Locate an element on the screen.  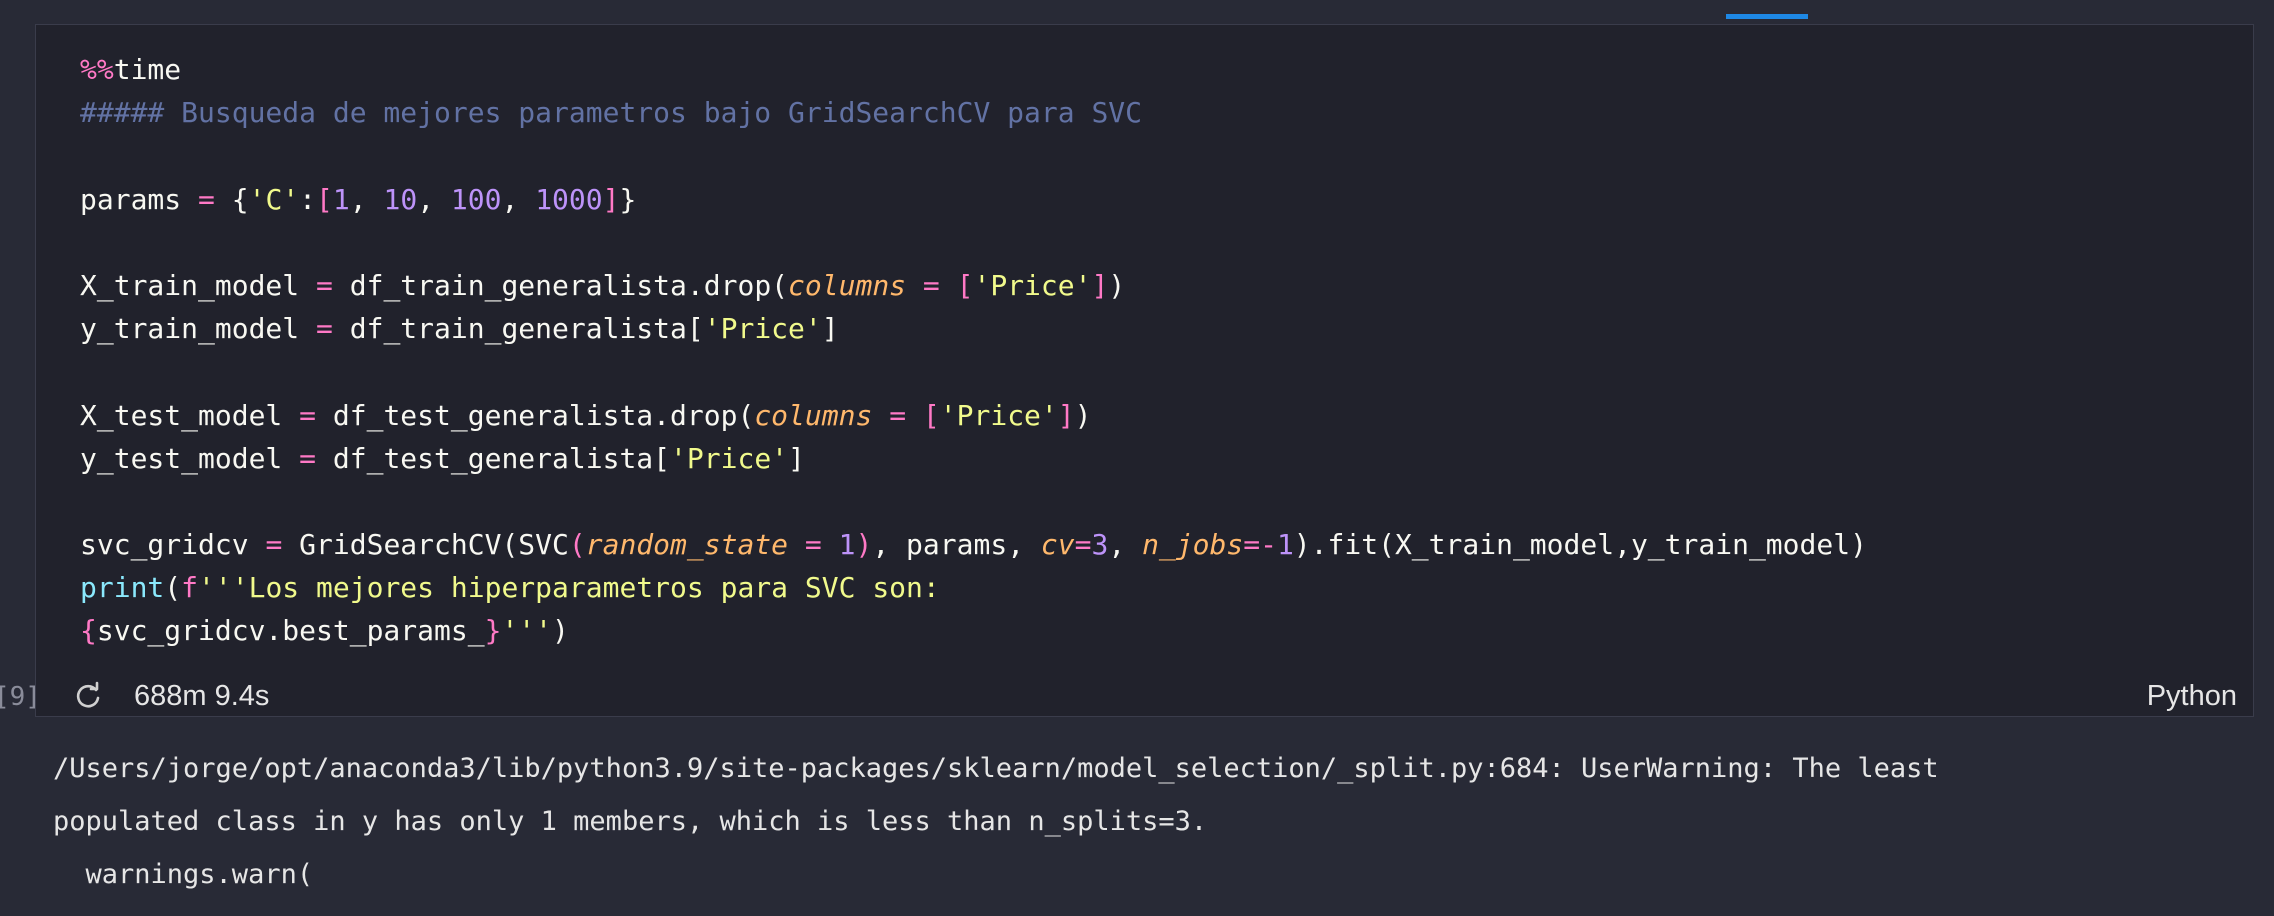
punct: : is located at coordinates (308, 199).